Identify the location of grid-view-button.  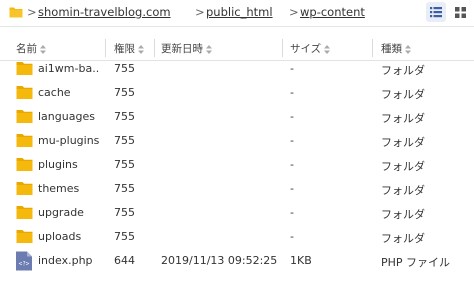
(461, 12).